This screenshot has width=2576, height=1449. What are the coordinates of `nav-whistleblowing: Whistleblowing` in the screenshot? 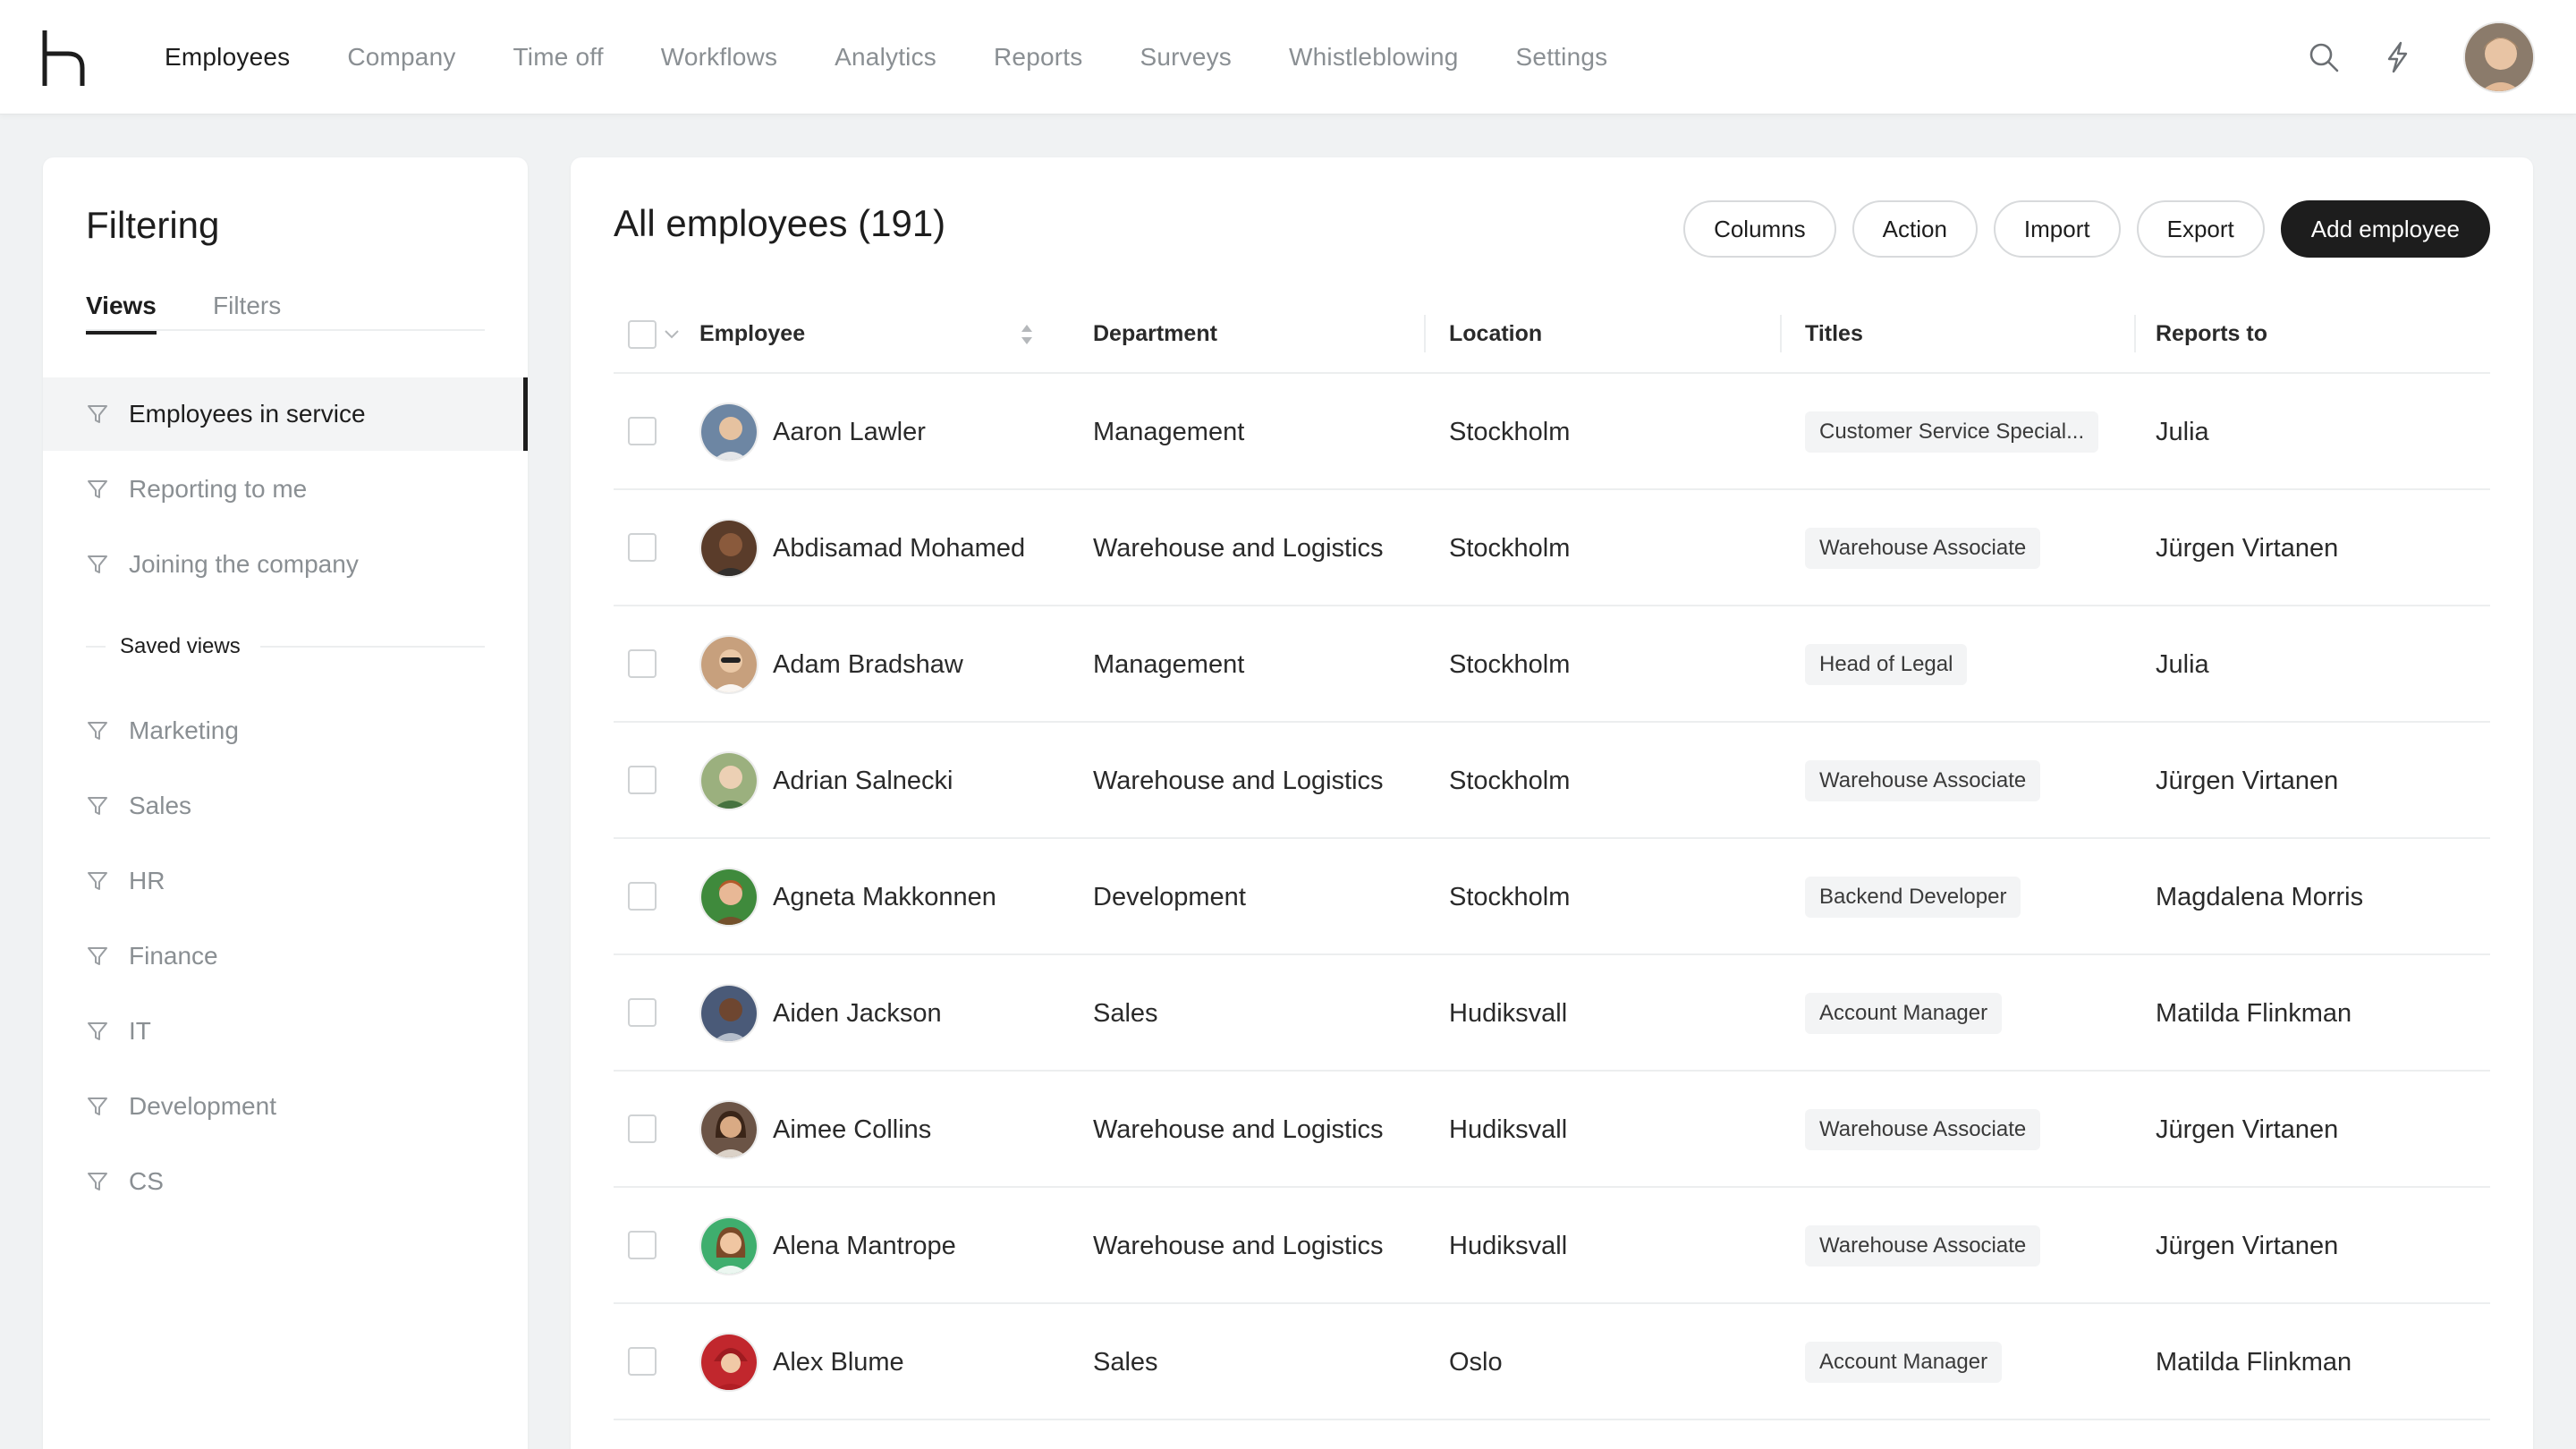 It's located at (1374, 57).